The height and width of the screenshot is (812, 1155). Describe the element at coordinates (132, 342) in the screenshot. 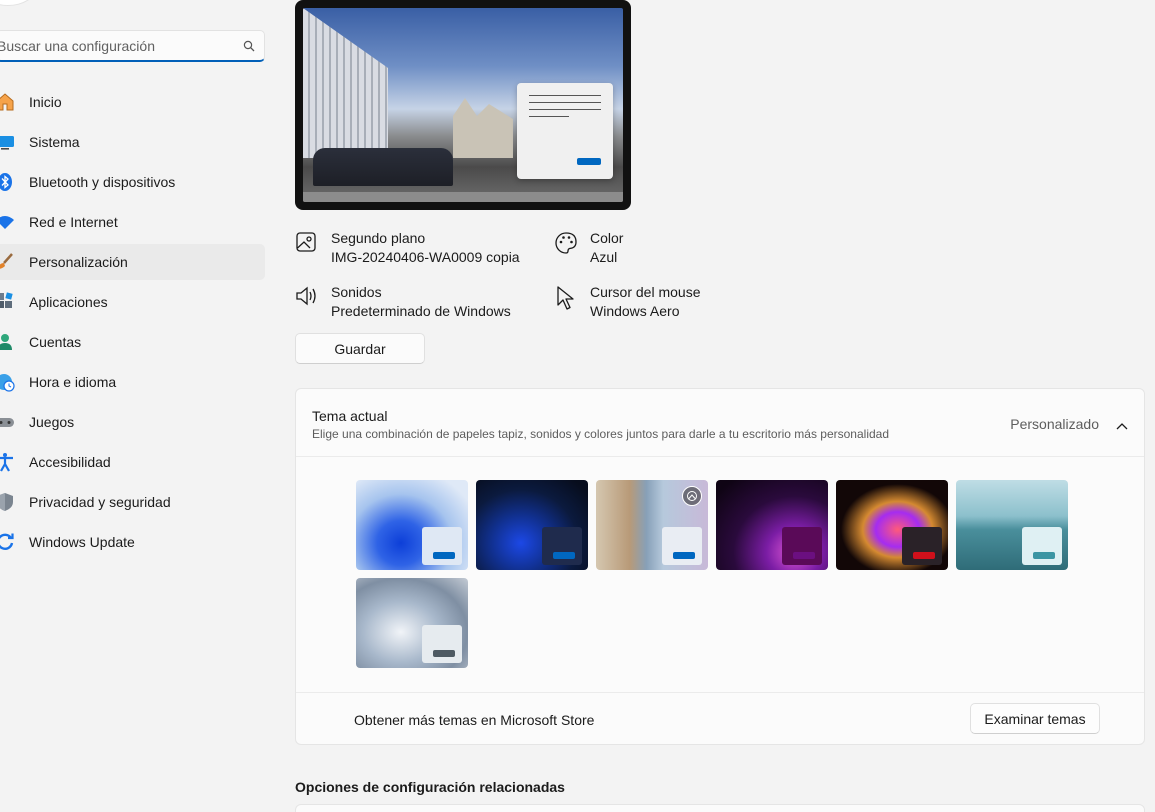

I see `sidebar-item-cuentas: Cuentas` at that location.